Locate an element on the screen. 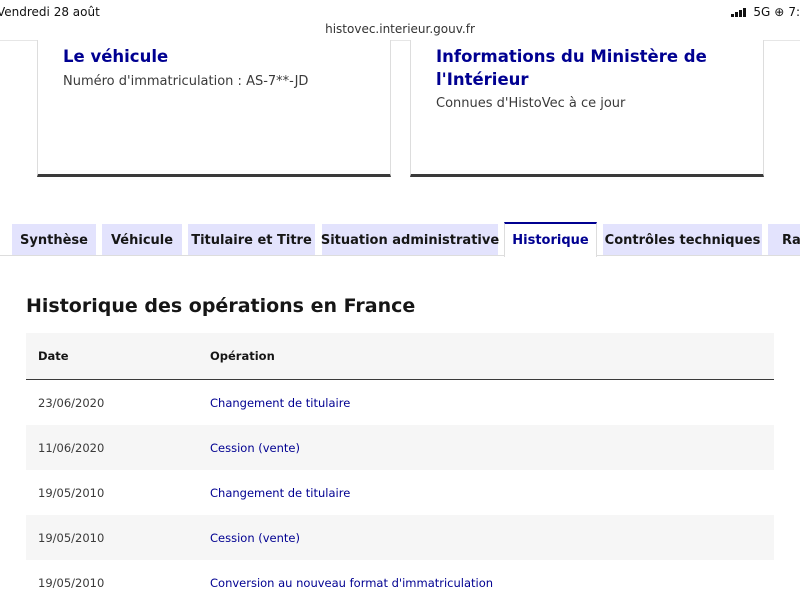 This screenshot has height=605, width=800. tab-historique: Historique is located at coordinates (550, 239).